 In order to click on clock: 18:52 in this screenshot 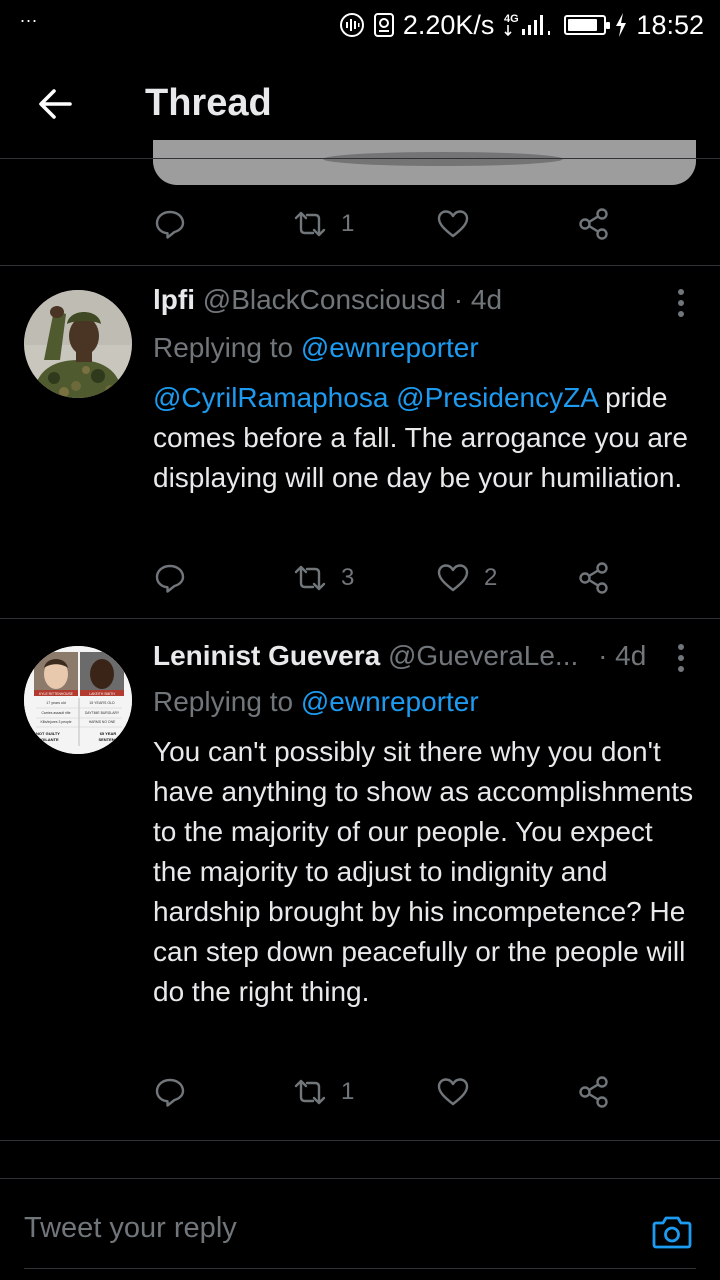, I will do `click(670, 24)`.